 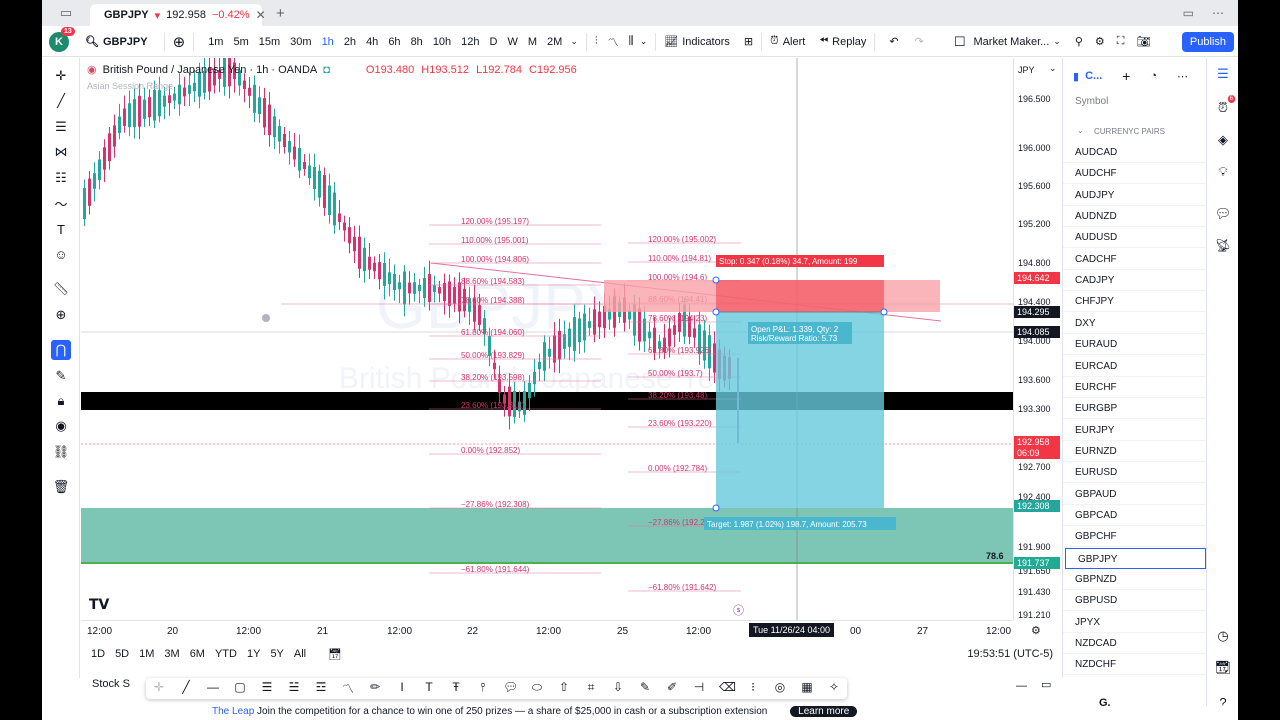 I want to click on watchlist-settings-icon: ◔, so click(x=1153, y=76).